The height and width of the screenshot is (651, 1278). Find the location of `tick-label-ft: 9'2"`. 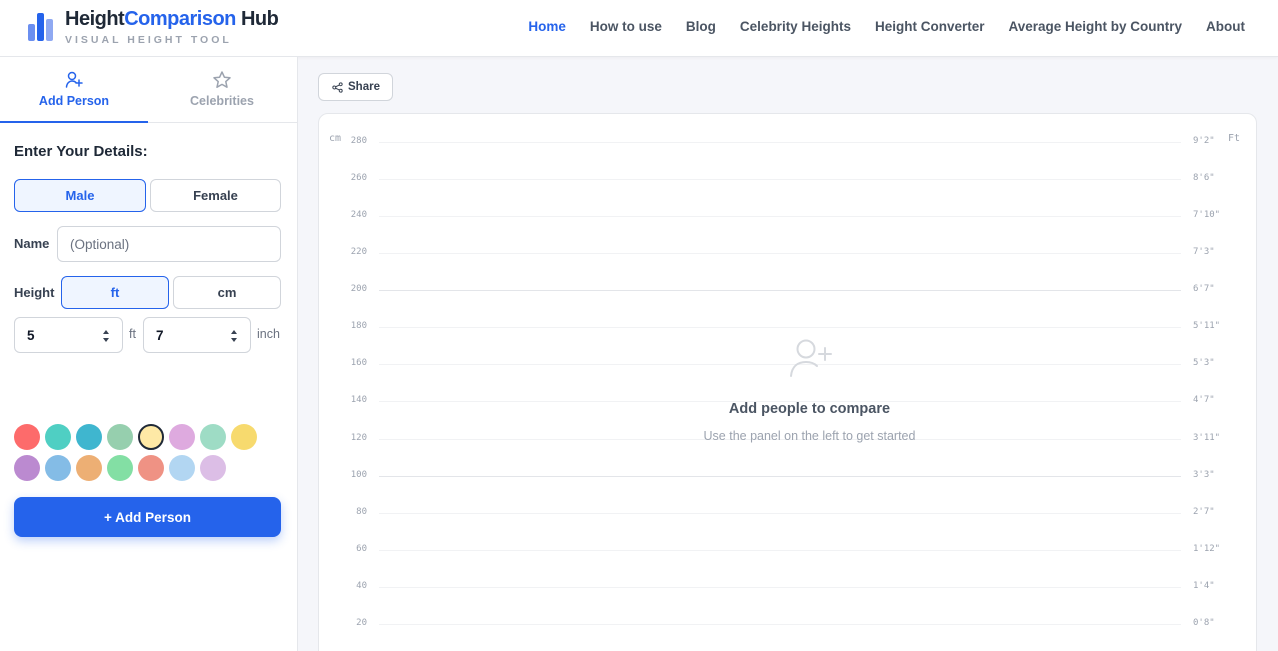

tick-label-ft: 9'2" is located at coordinates (1204, 141).